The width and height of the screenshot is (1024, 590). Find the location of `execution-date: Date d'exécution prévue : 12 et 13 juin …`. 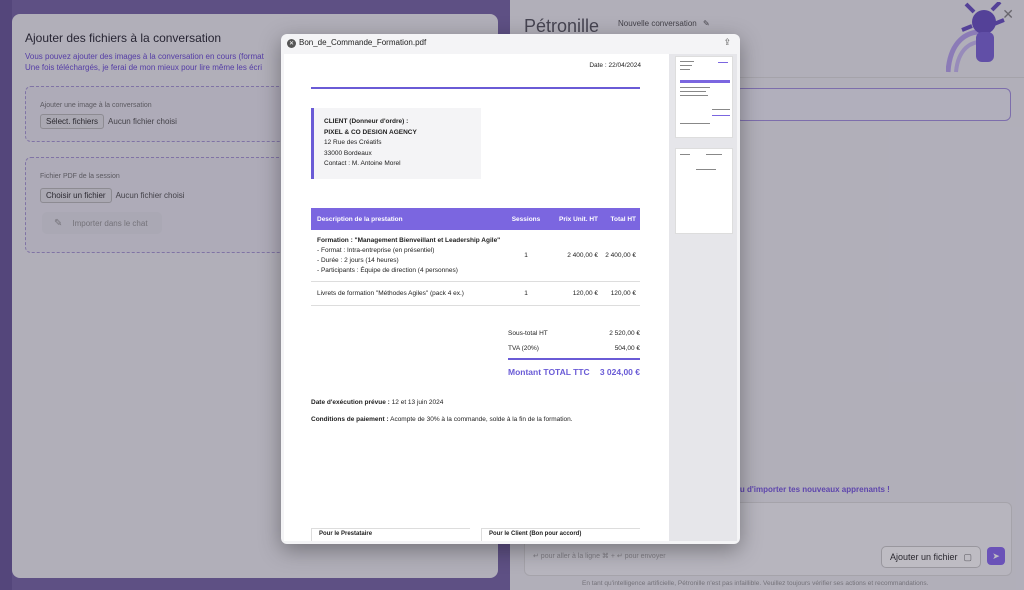

execution-date: Date d'exécution prévue : 12 et 13 juin … is located at coordinates (377, 402).